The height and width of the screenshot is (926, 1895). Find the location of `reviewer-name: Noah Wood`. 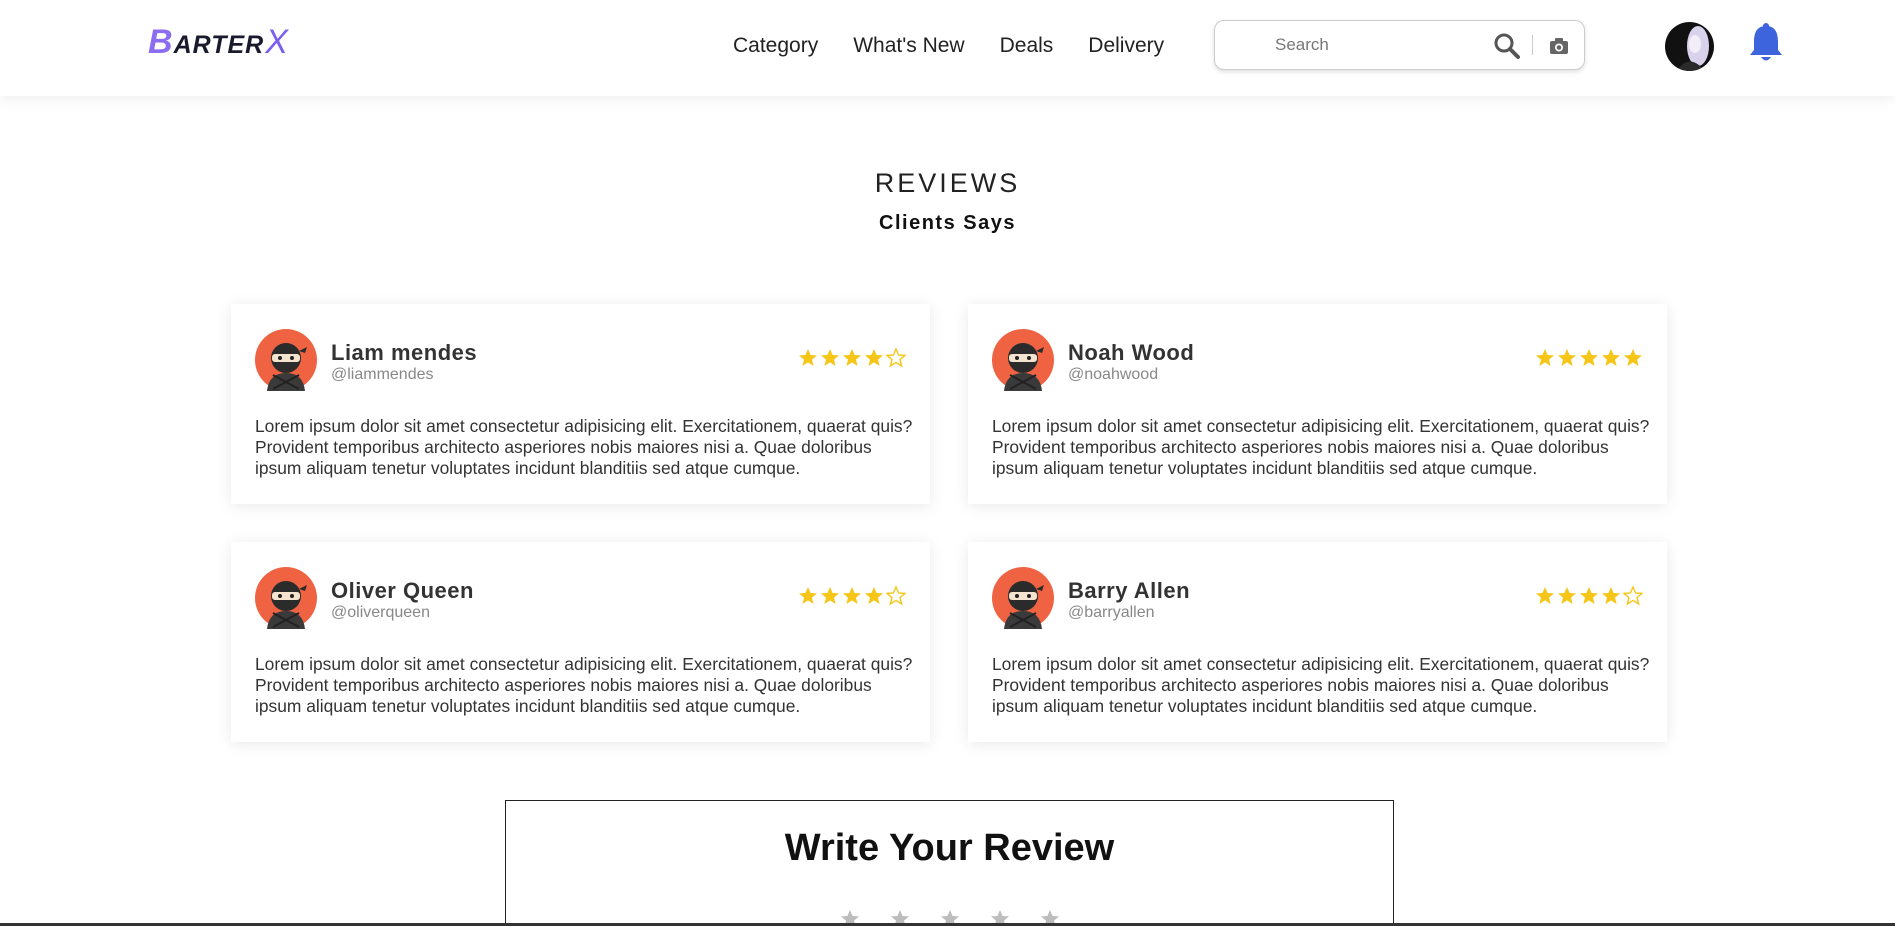

reviewer-name: Noah Wood is located at coordinates (1131, 352).